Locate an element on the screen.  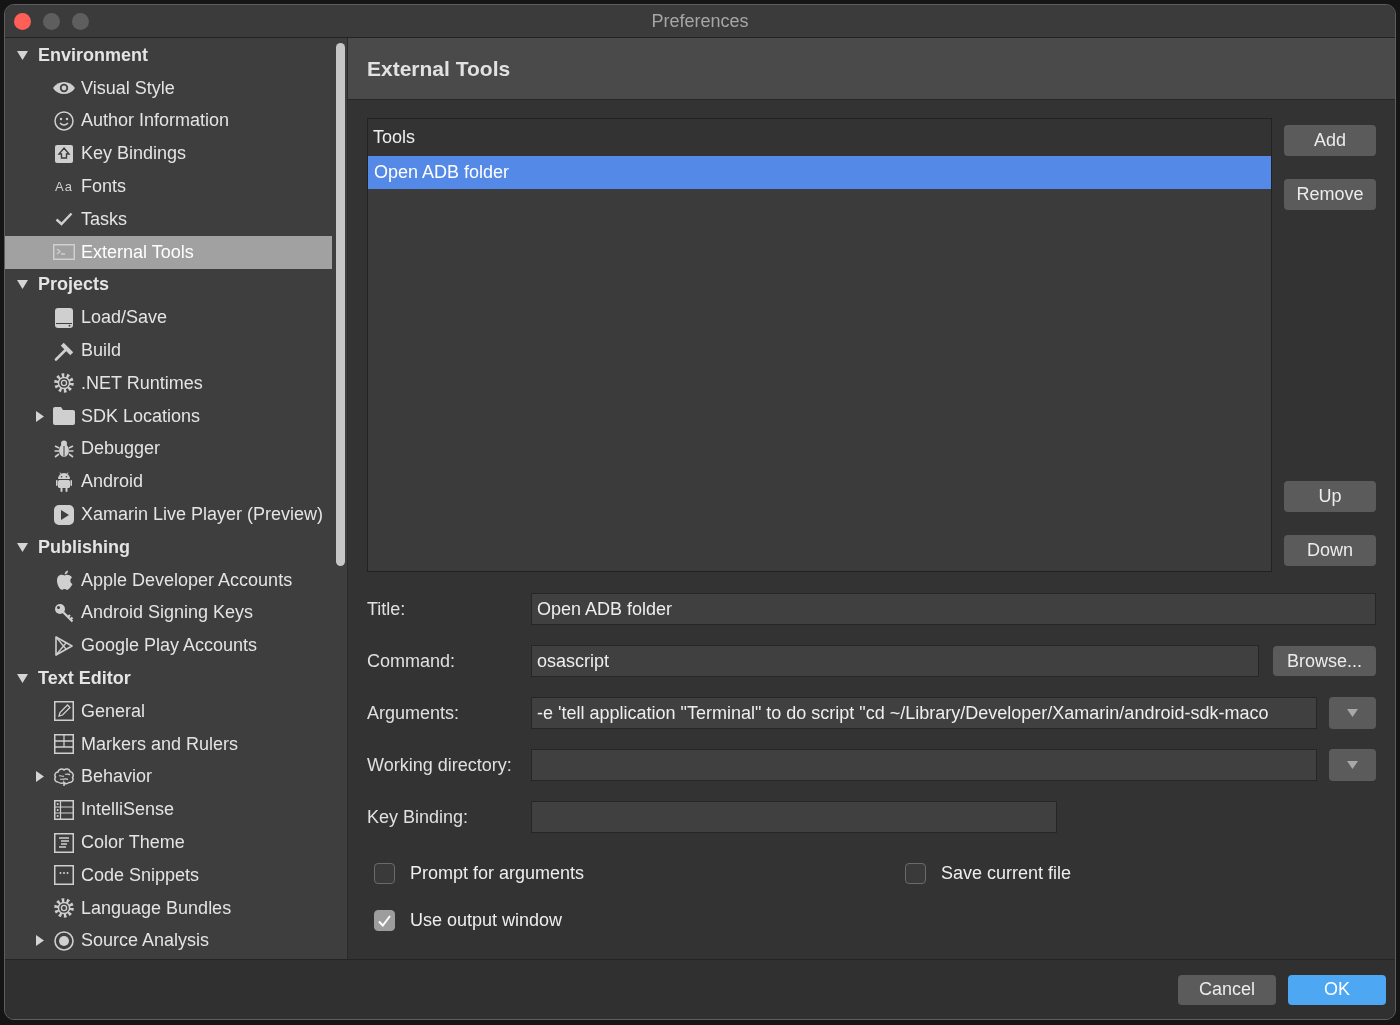
field-label: Title: is located at coordinates (387, 609).